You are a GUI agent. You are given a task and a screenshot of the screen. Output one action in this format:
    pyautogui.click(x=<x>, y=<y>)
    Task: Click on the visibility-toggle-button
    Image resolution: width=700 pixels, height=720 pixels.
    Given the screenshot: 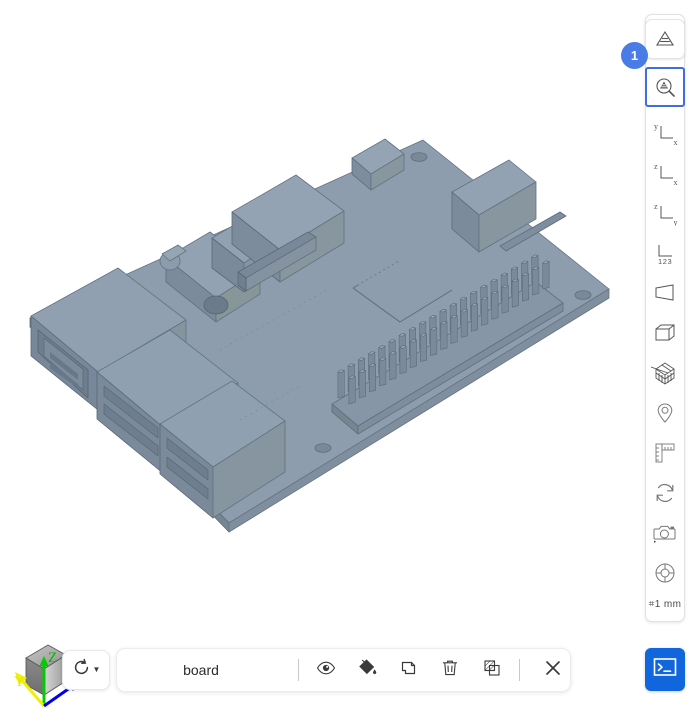 What is the action you would take?
    pyautogui.click(x=325, y=670)
    